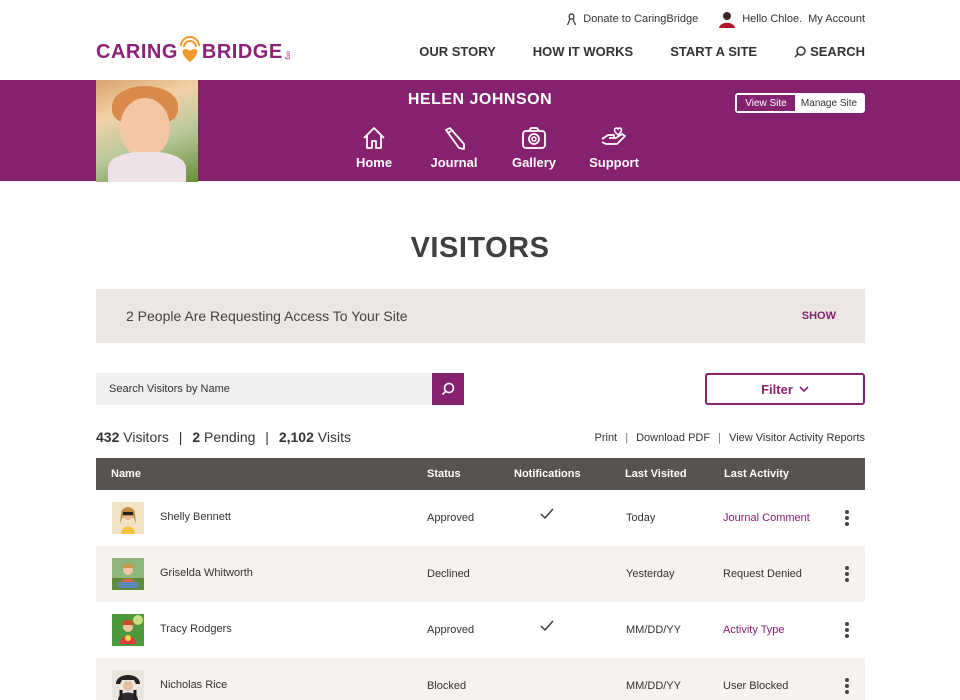  Describe the element at coordinates (804, 389) in the screenshot. I see `chevron-down-icon` at that location.